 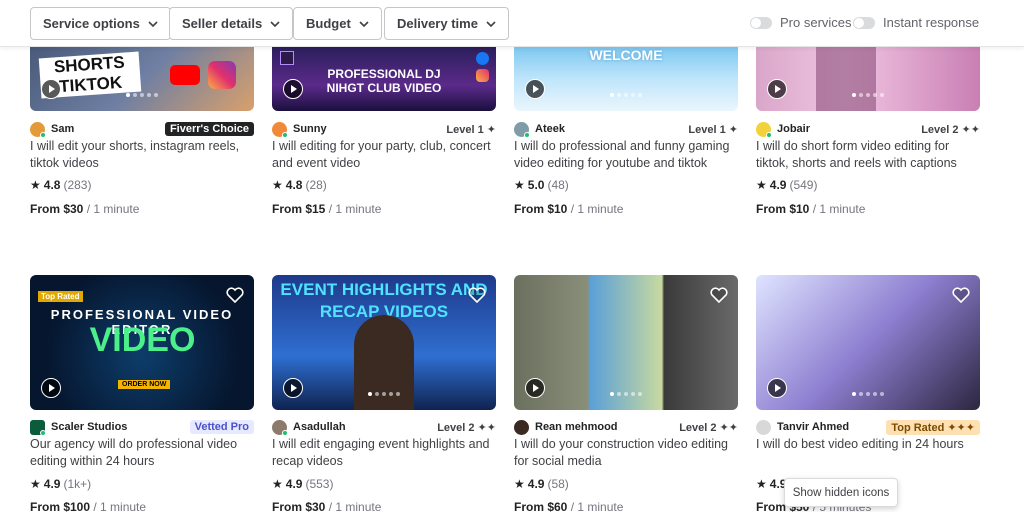 What do you see at coordinates (482, 58) in the screenshot?
I see `facebook-icon` at bounding box center [482, 58].